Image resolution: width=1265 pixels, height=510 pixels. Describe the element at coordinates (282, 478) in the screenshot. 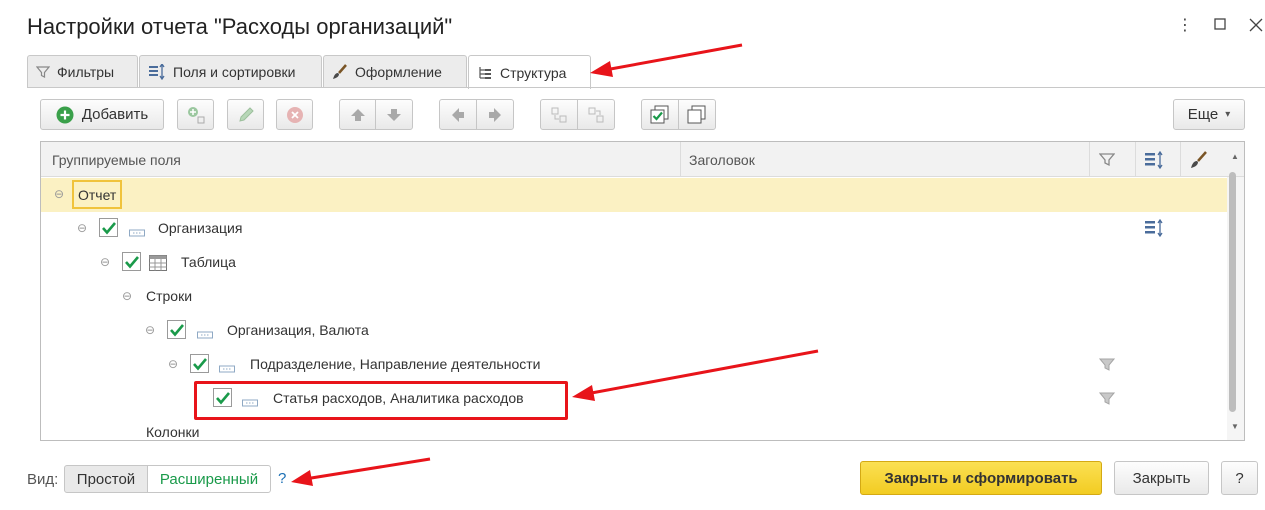

I see `help-link: ?` at that location.